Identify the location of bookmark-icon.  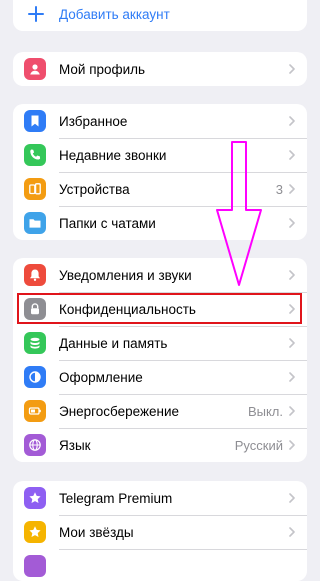
(35, 121).